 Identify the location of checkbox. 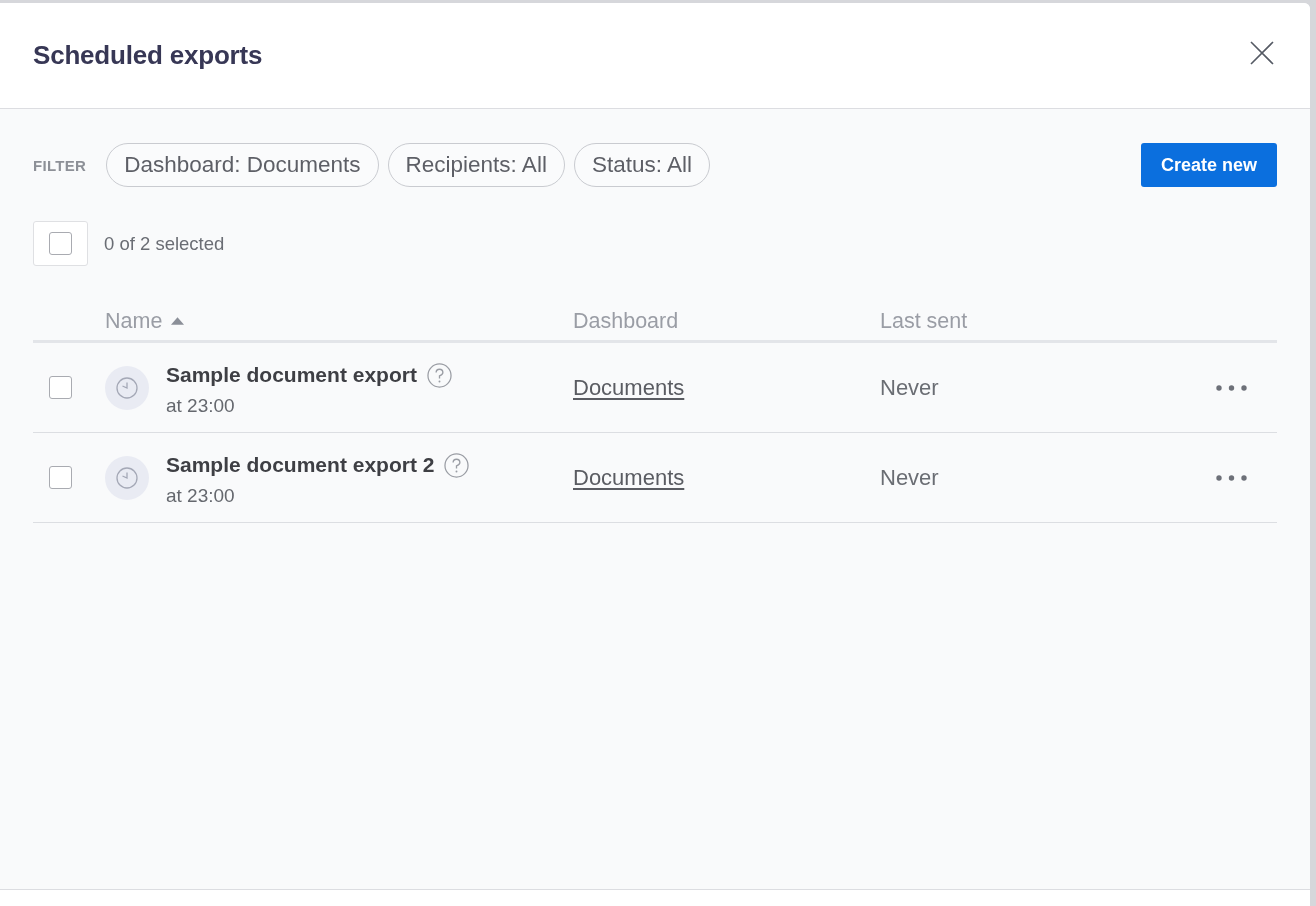
(60, 243).